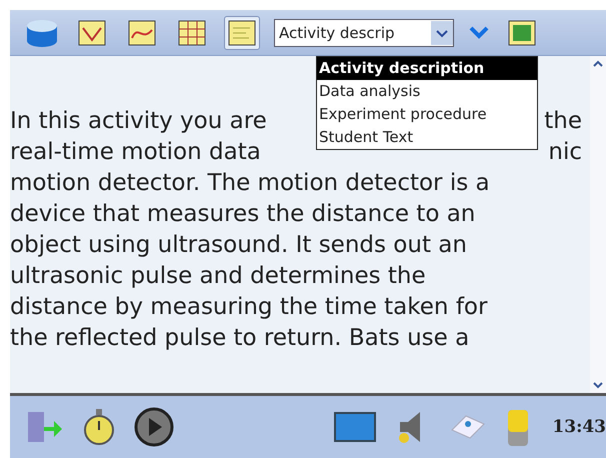  Describe the element at coordinates (138, 121) in the screenshot. I see `description-text: In this activity you are` at that location.